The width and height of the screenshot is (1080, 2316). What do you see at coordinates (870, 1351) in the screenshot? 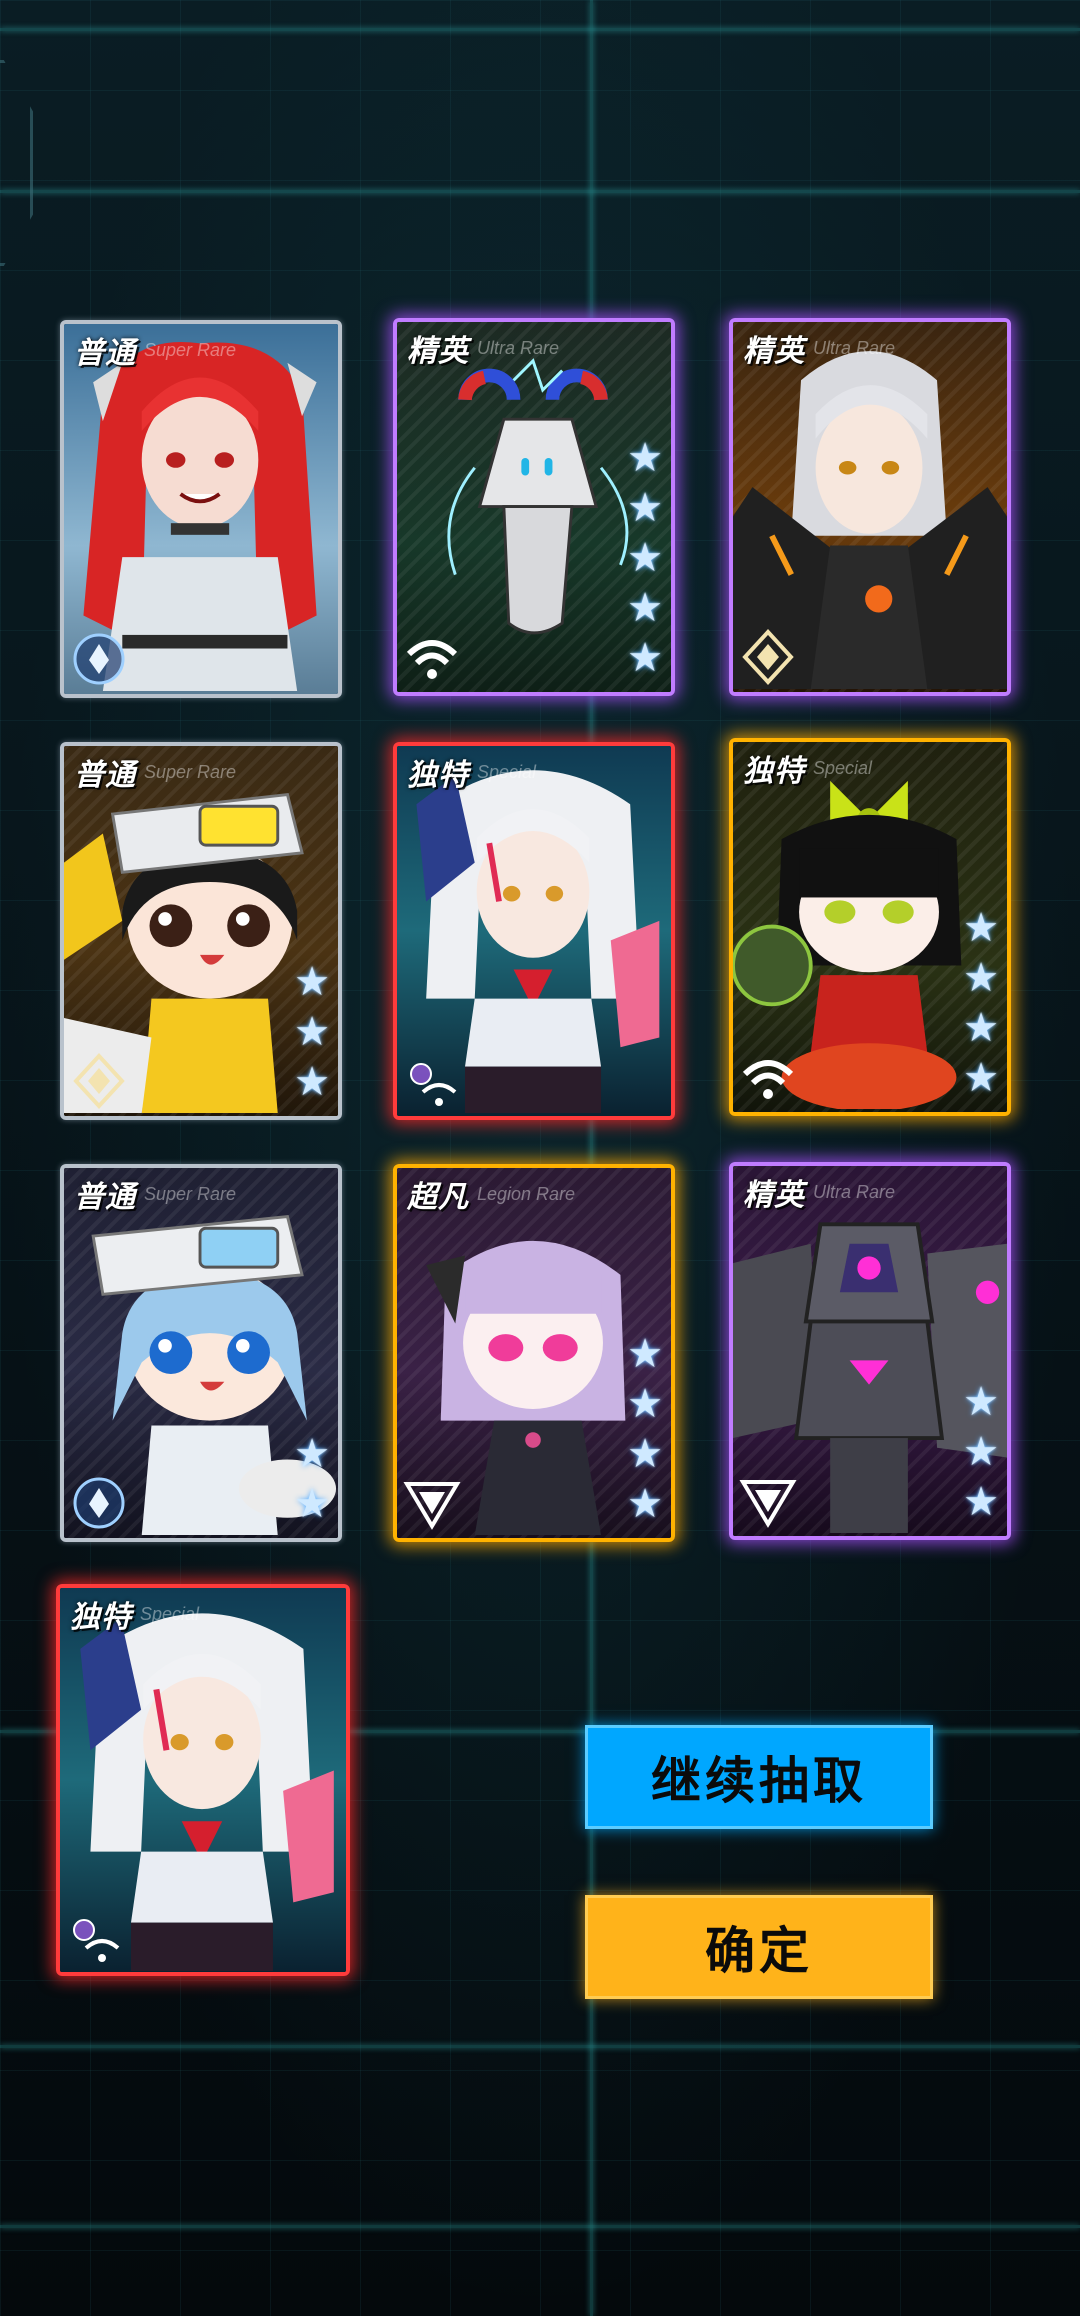
I see `result-card-9: 精英 Ultra Rare ★ ★ ★` at bounding box center [870, 1351].